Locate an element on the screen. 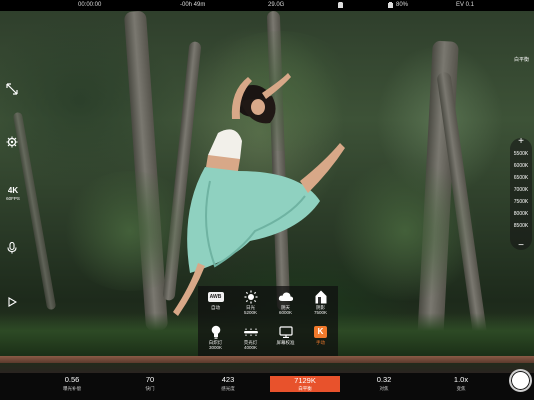 The width and height of the screenshot is (534, 400). param-name: 白平衡 is located at coordinates (305, 388).